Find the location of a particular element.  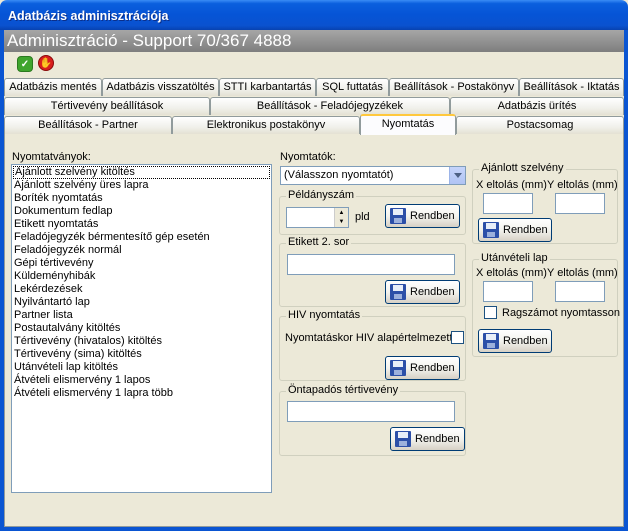

tab-tertiveveny-beallitasok: Tértivevény beállítások is located at coordinates (107, 106).